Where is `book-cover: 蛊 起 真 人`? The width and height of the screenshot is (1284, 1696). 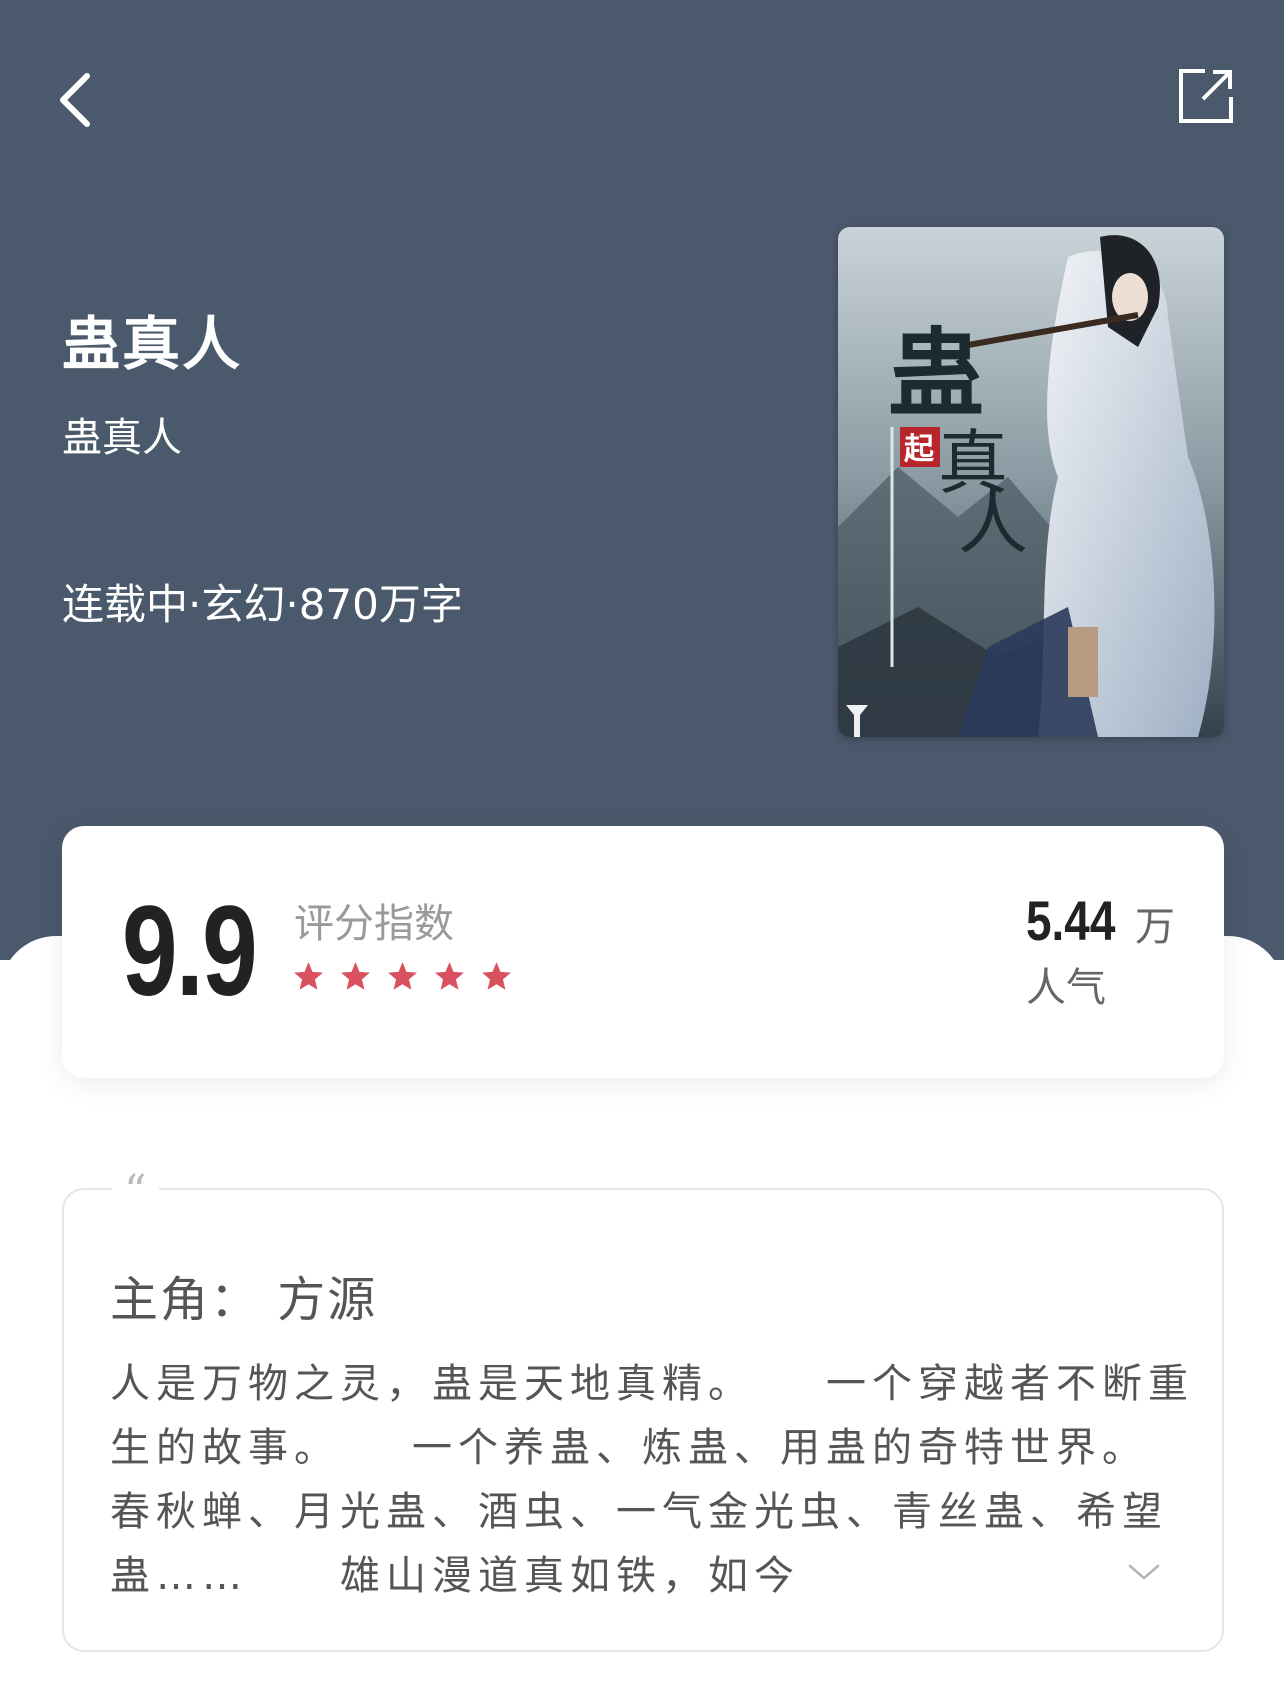 book-cover: 蛊 起 真 人 is located at coordinates (1031, 482).